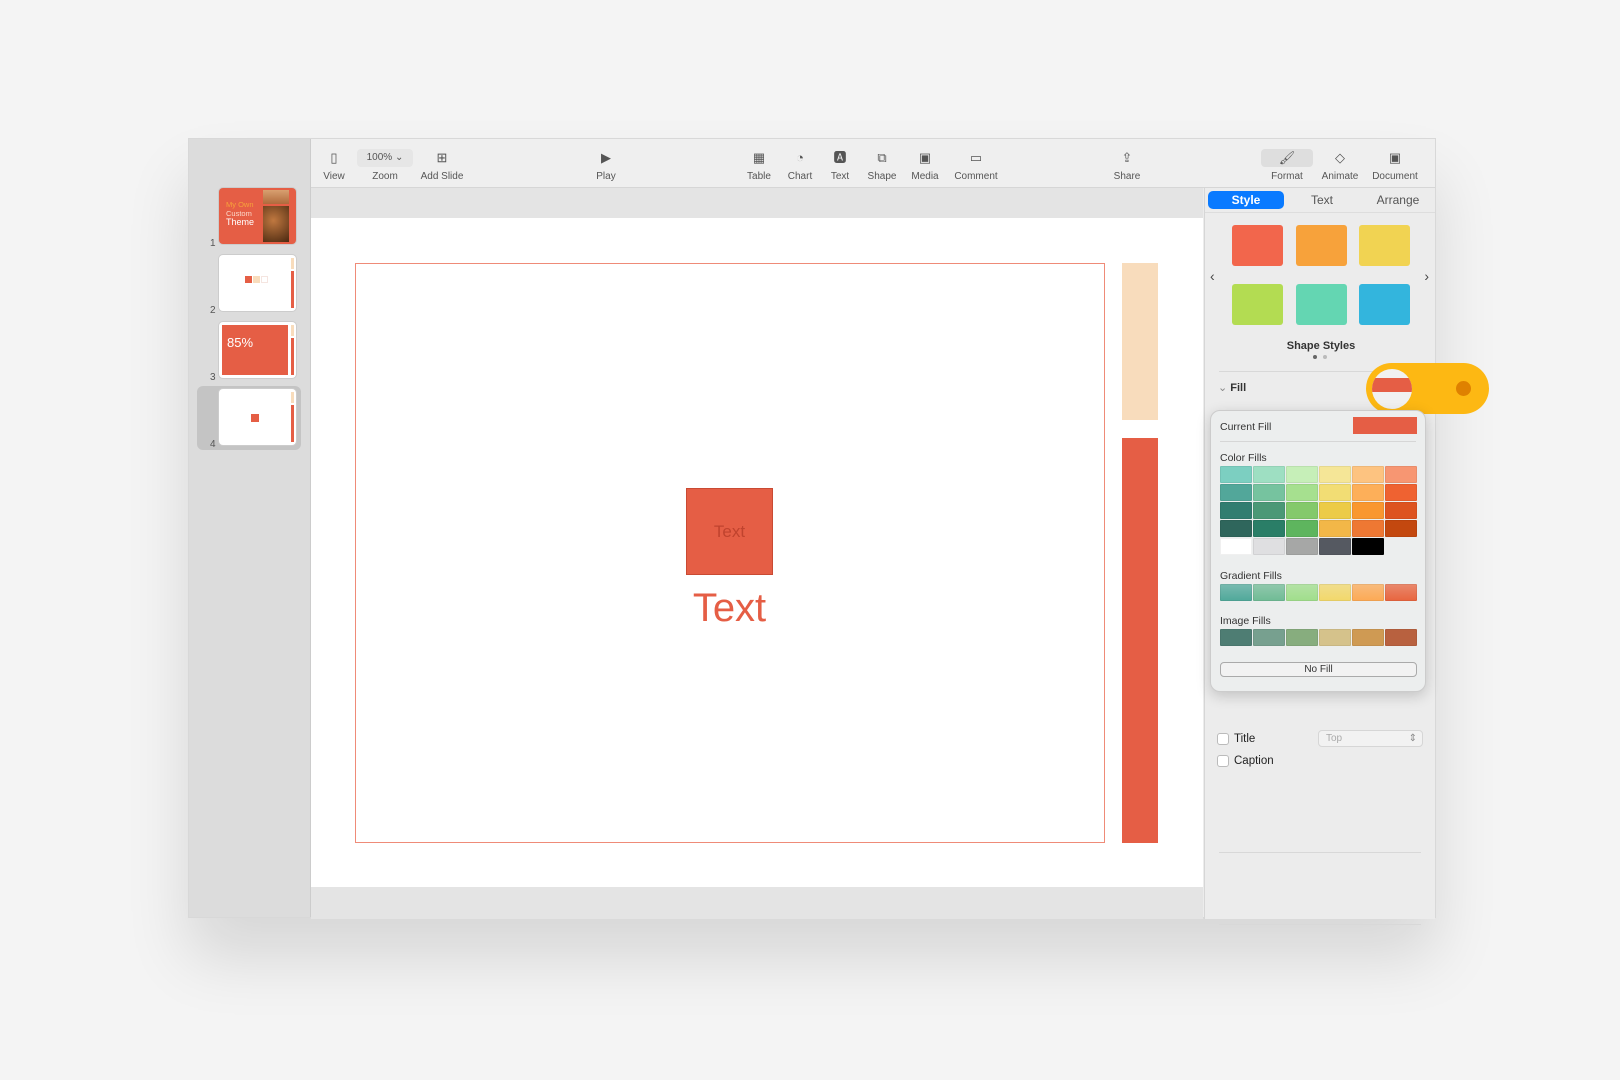  What do you see at coordinates (442, 157) in the screenshot?
I see `add-slide-icon: ⊞` at bounding box center [442, 157].